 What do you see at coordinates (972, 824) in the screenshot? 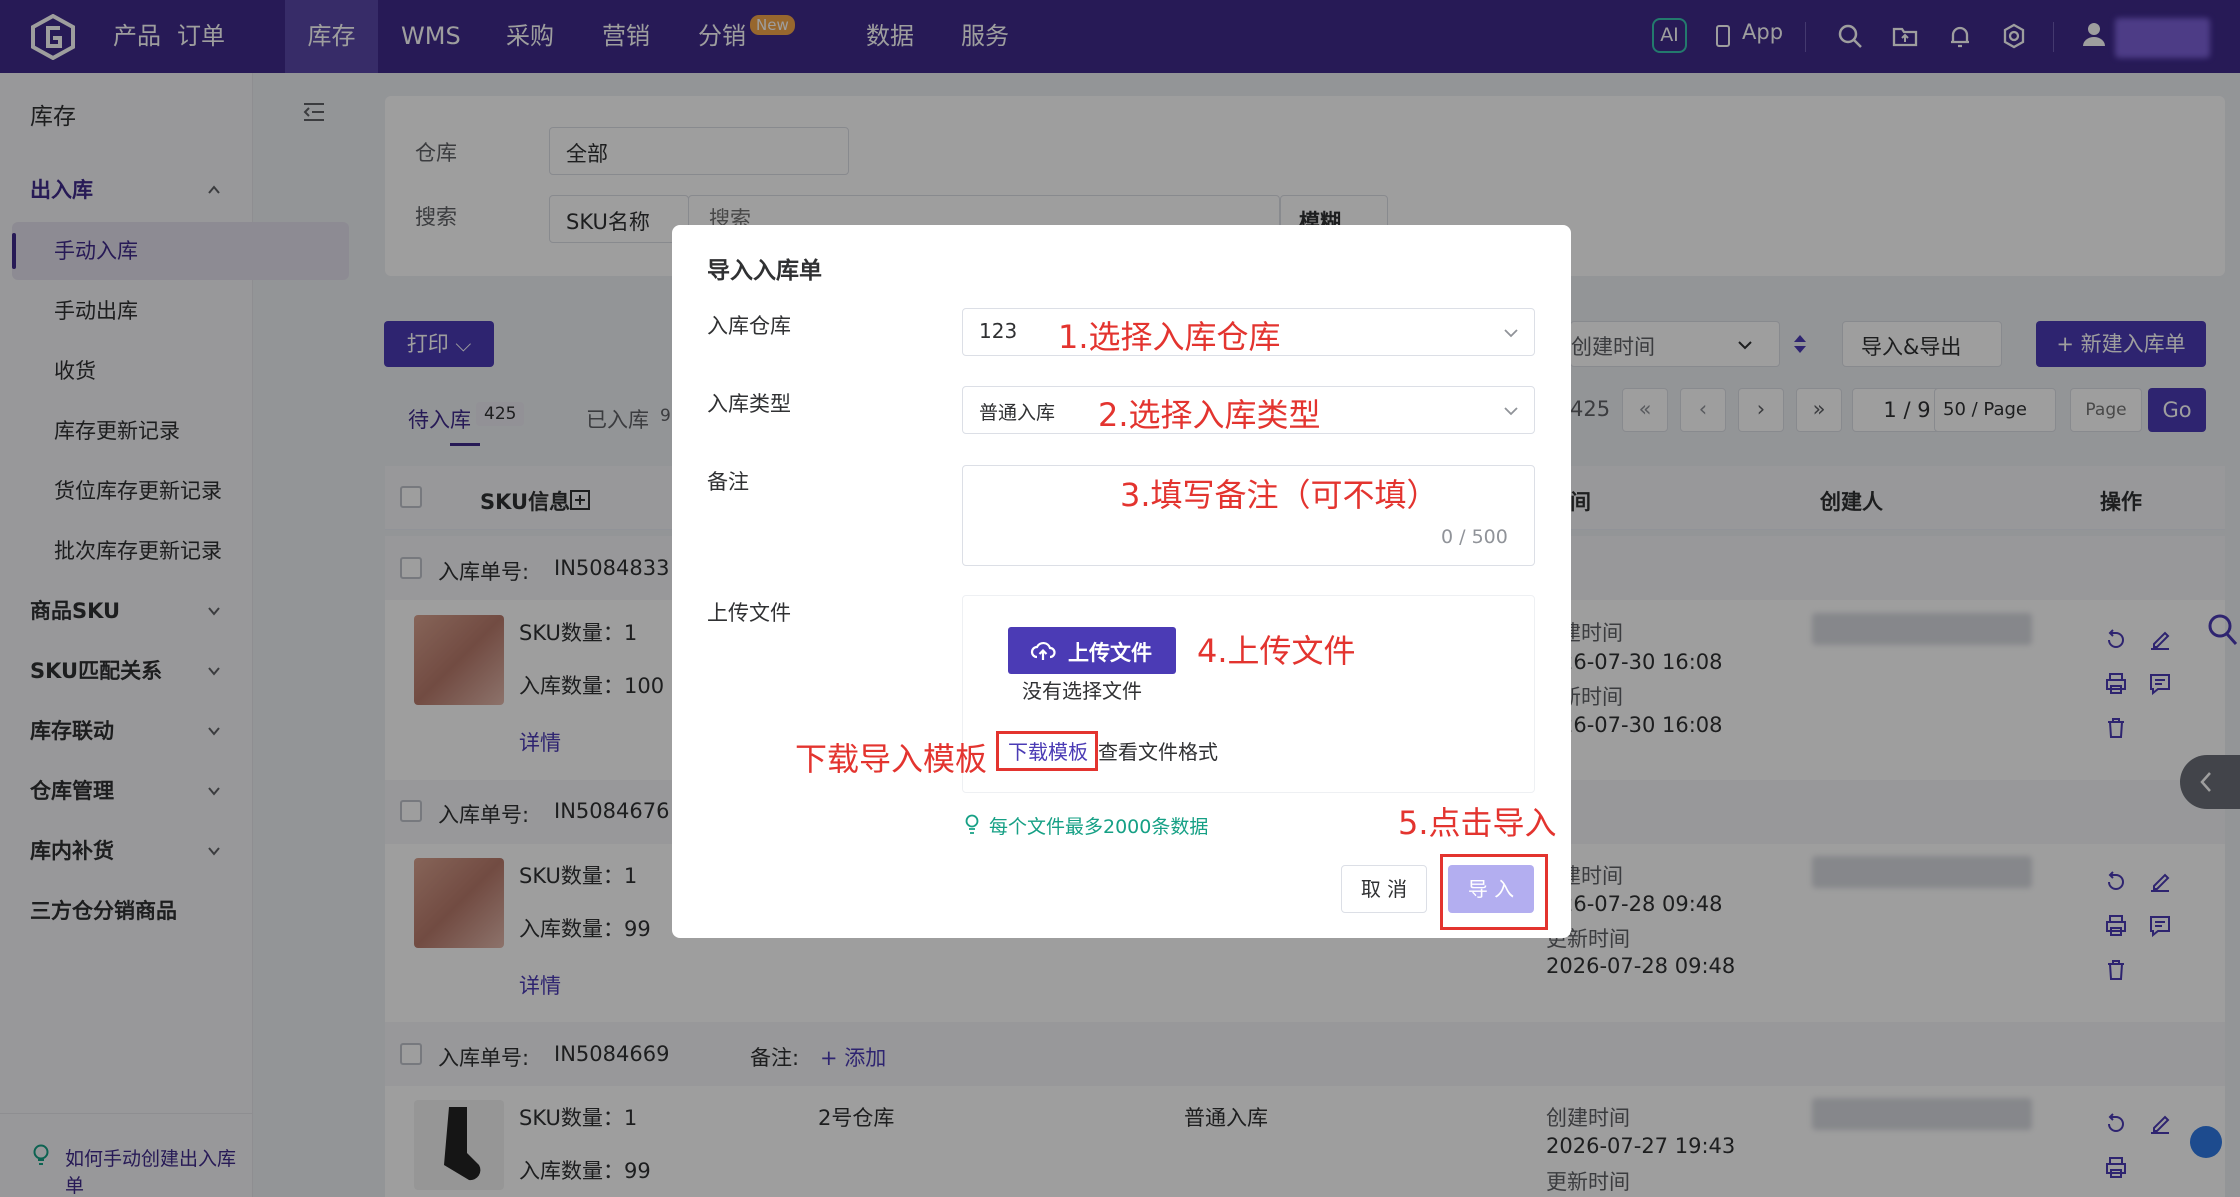
I see `lightbulb-icon` at bounding box center [972, 824].